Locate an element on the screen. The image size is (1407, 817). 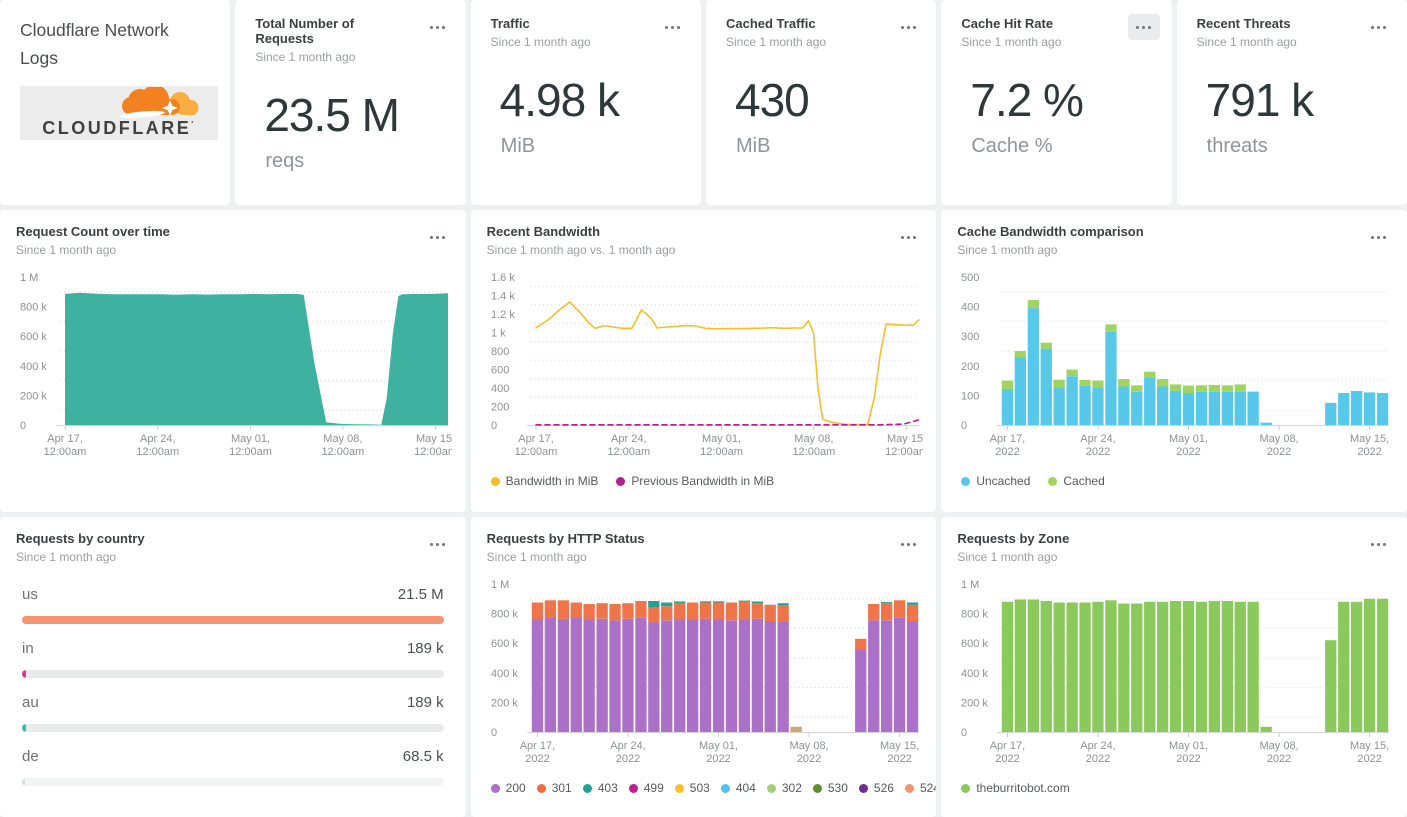
svg-text: 600 is located at coordinates (500, 371).